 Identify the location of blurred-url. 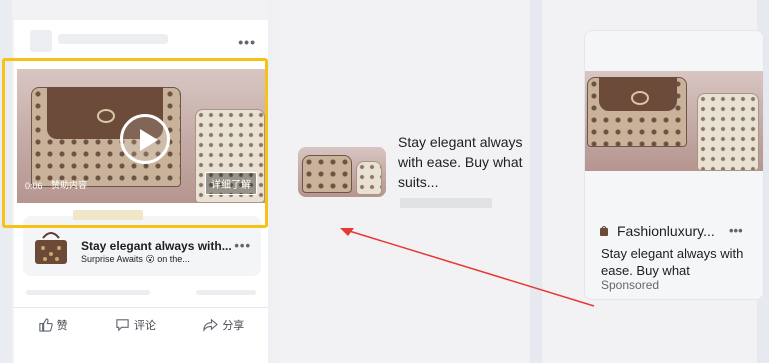
(446, 203).